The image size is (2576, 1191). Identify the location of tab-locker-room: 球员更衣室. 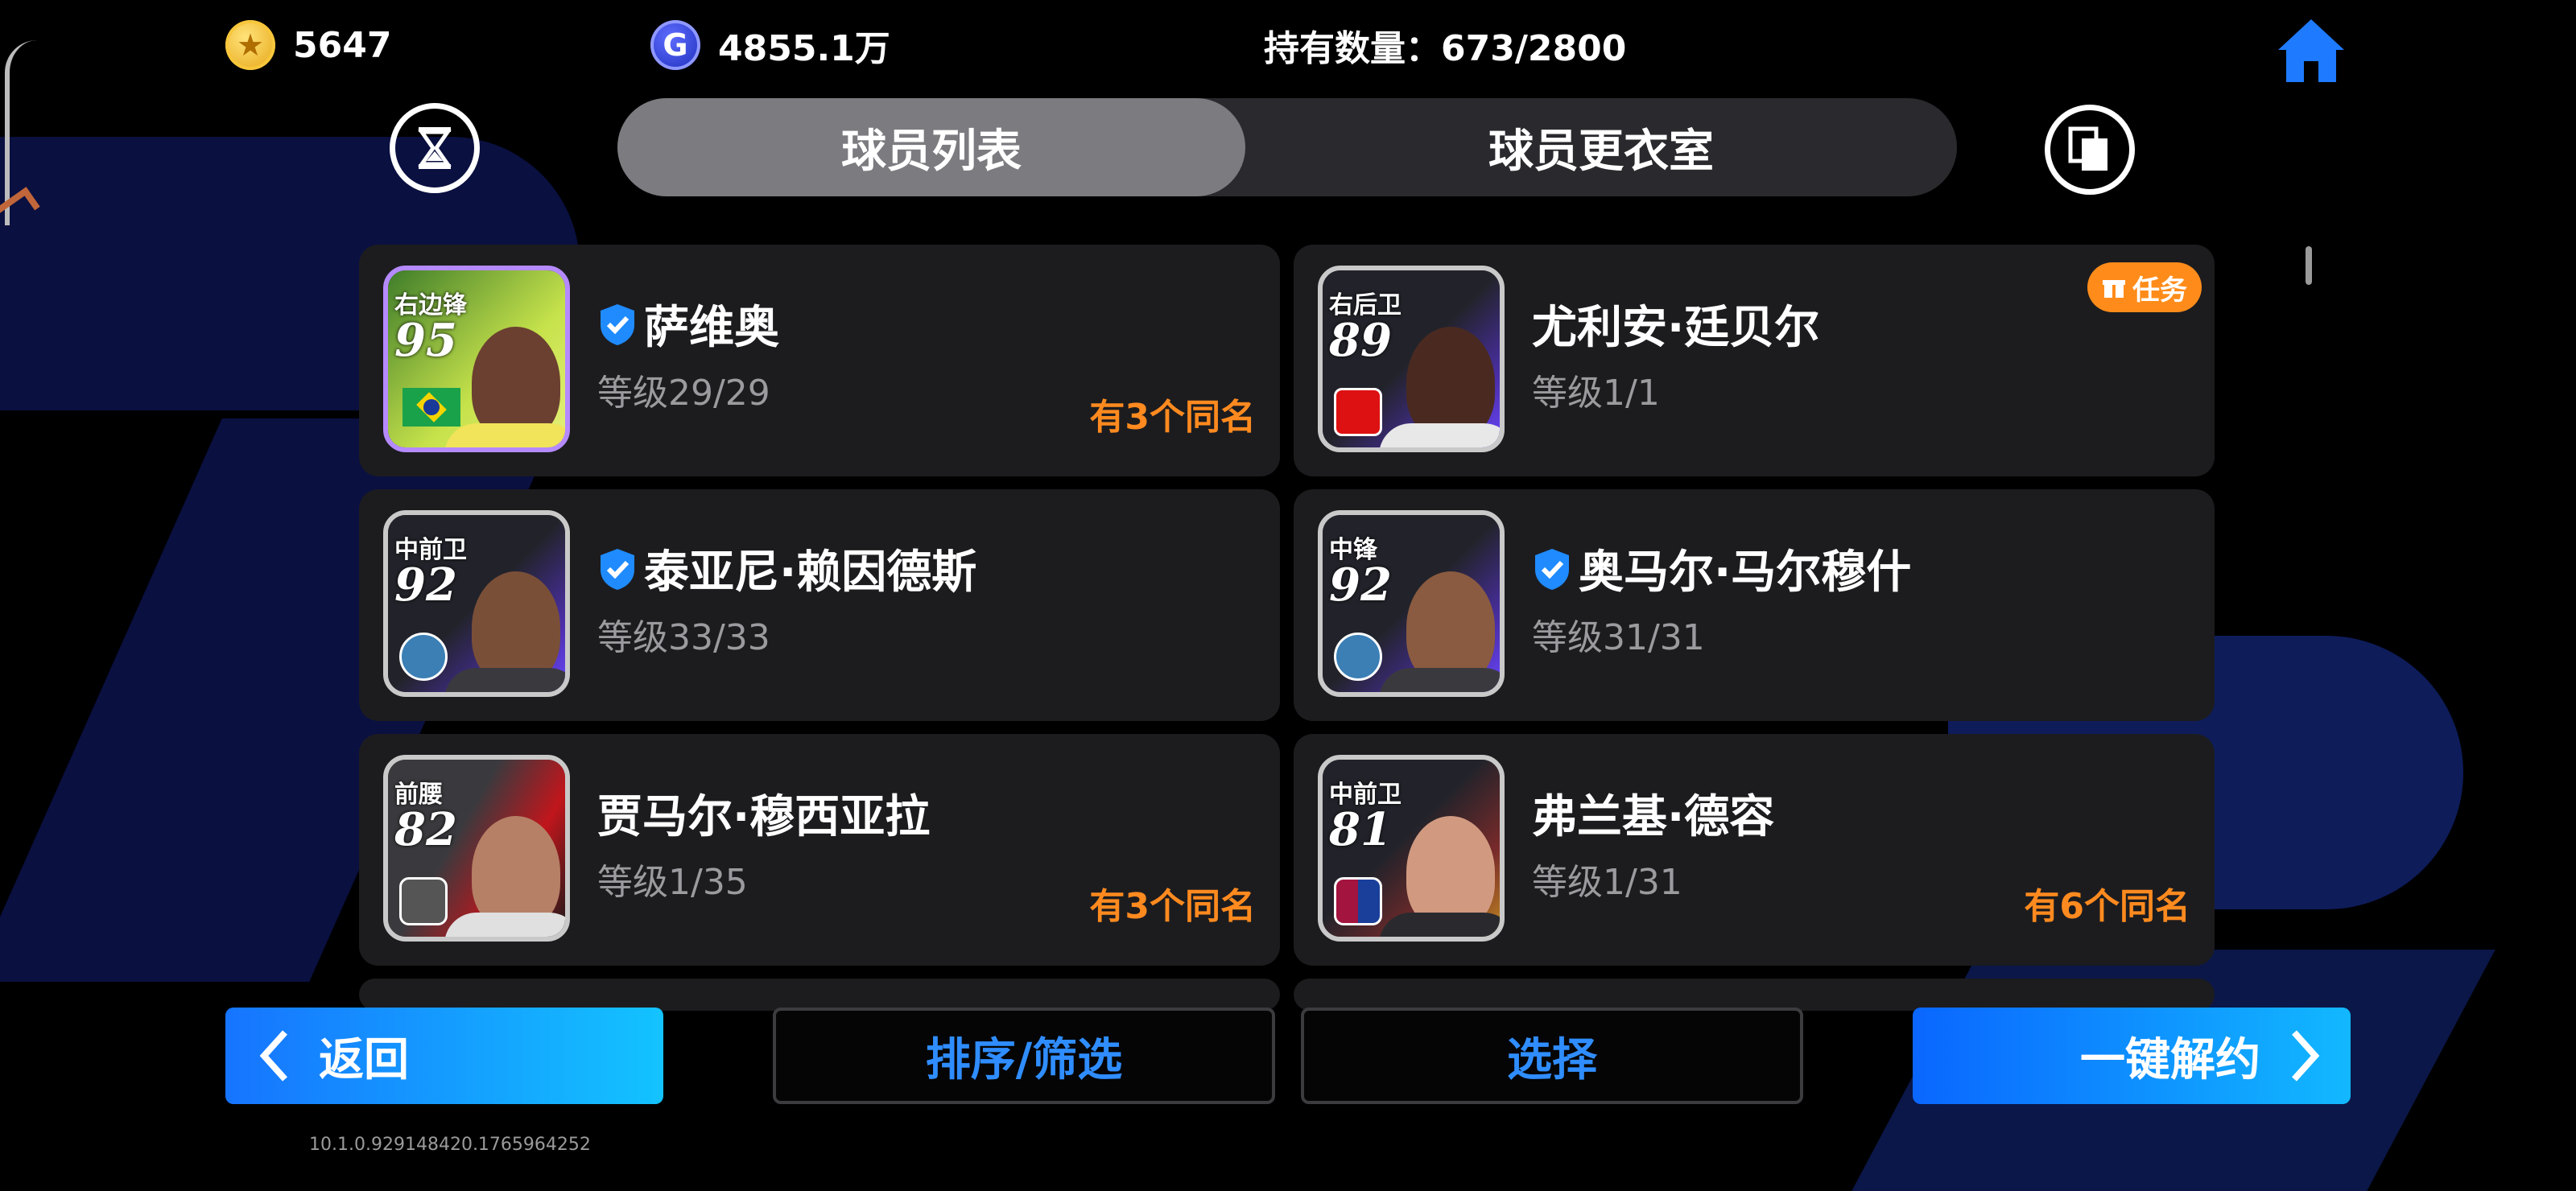
(1601, 147).